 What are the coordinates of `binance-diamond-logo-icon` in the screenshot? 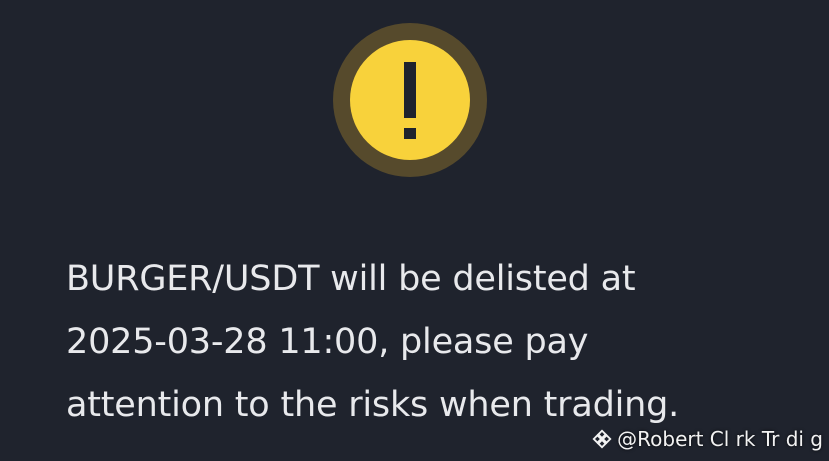 It's located at (602, 439).